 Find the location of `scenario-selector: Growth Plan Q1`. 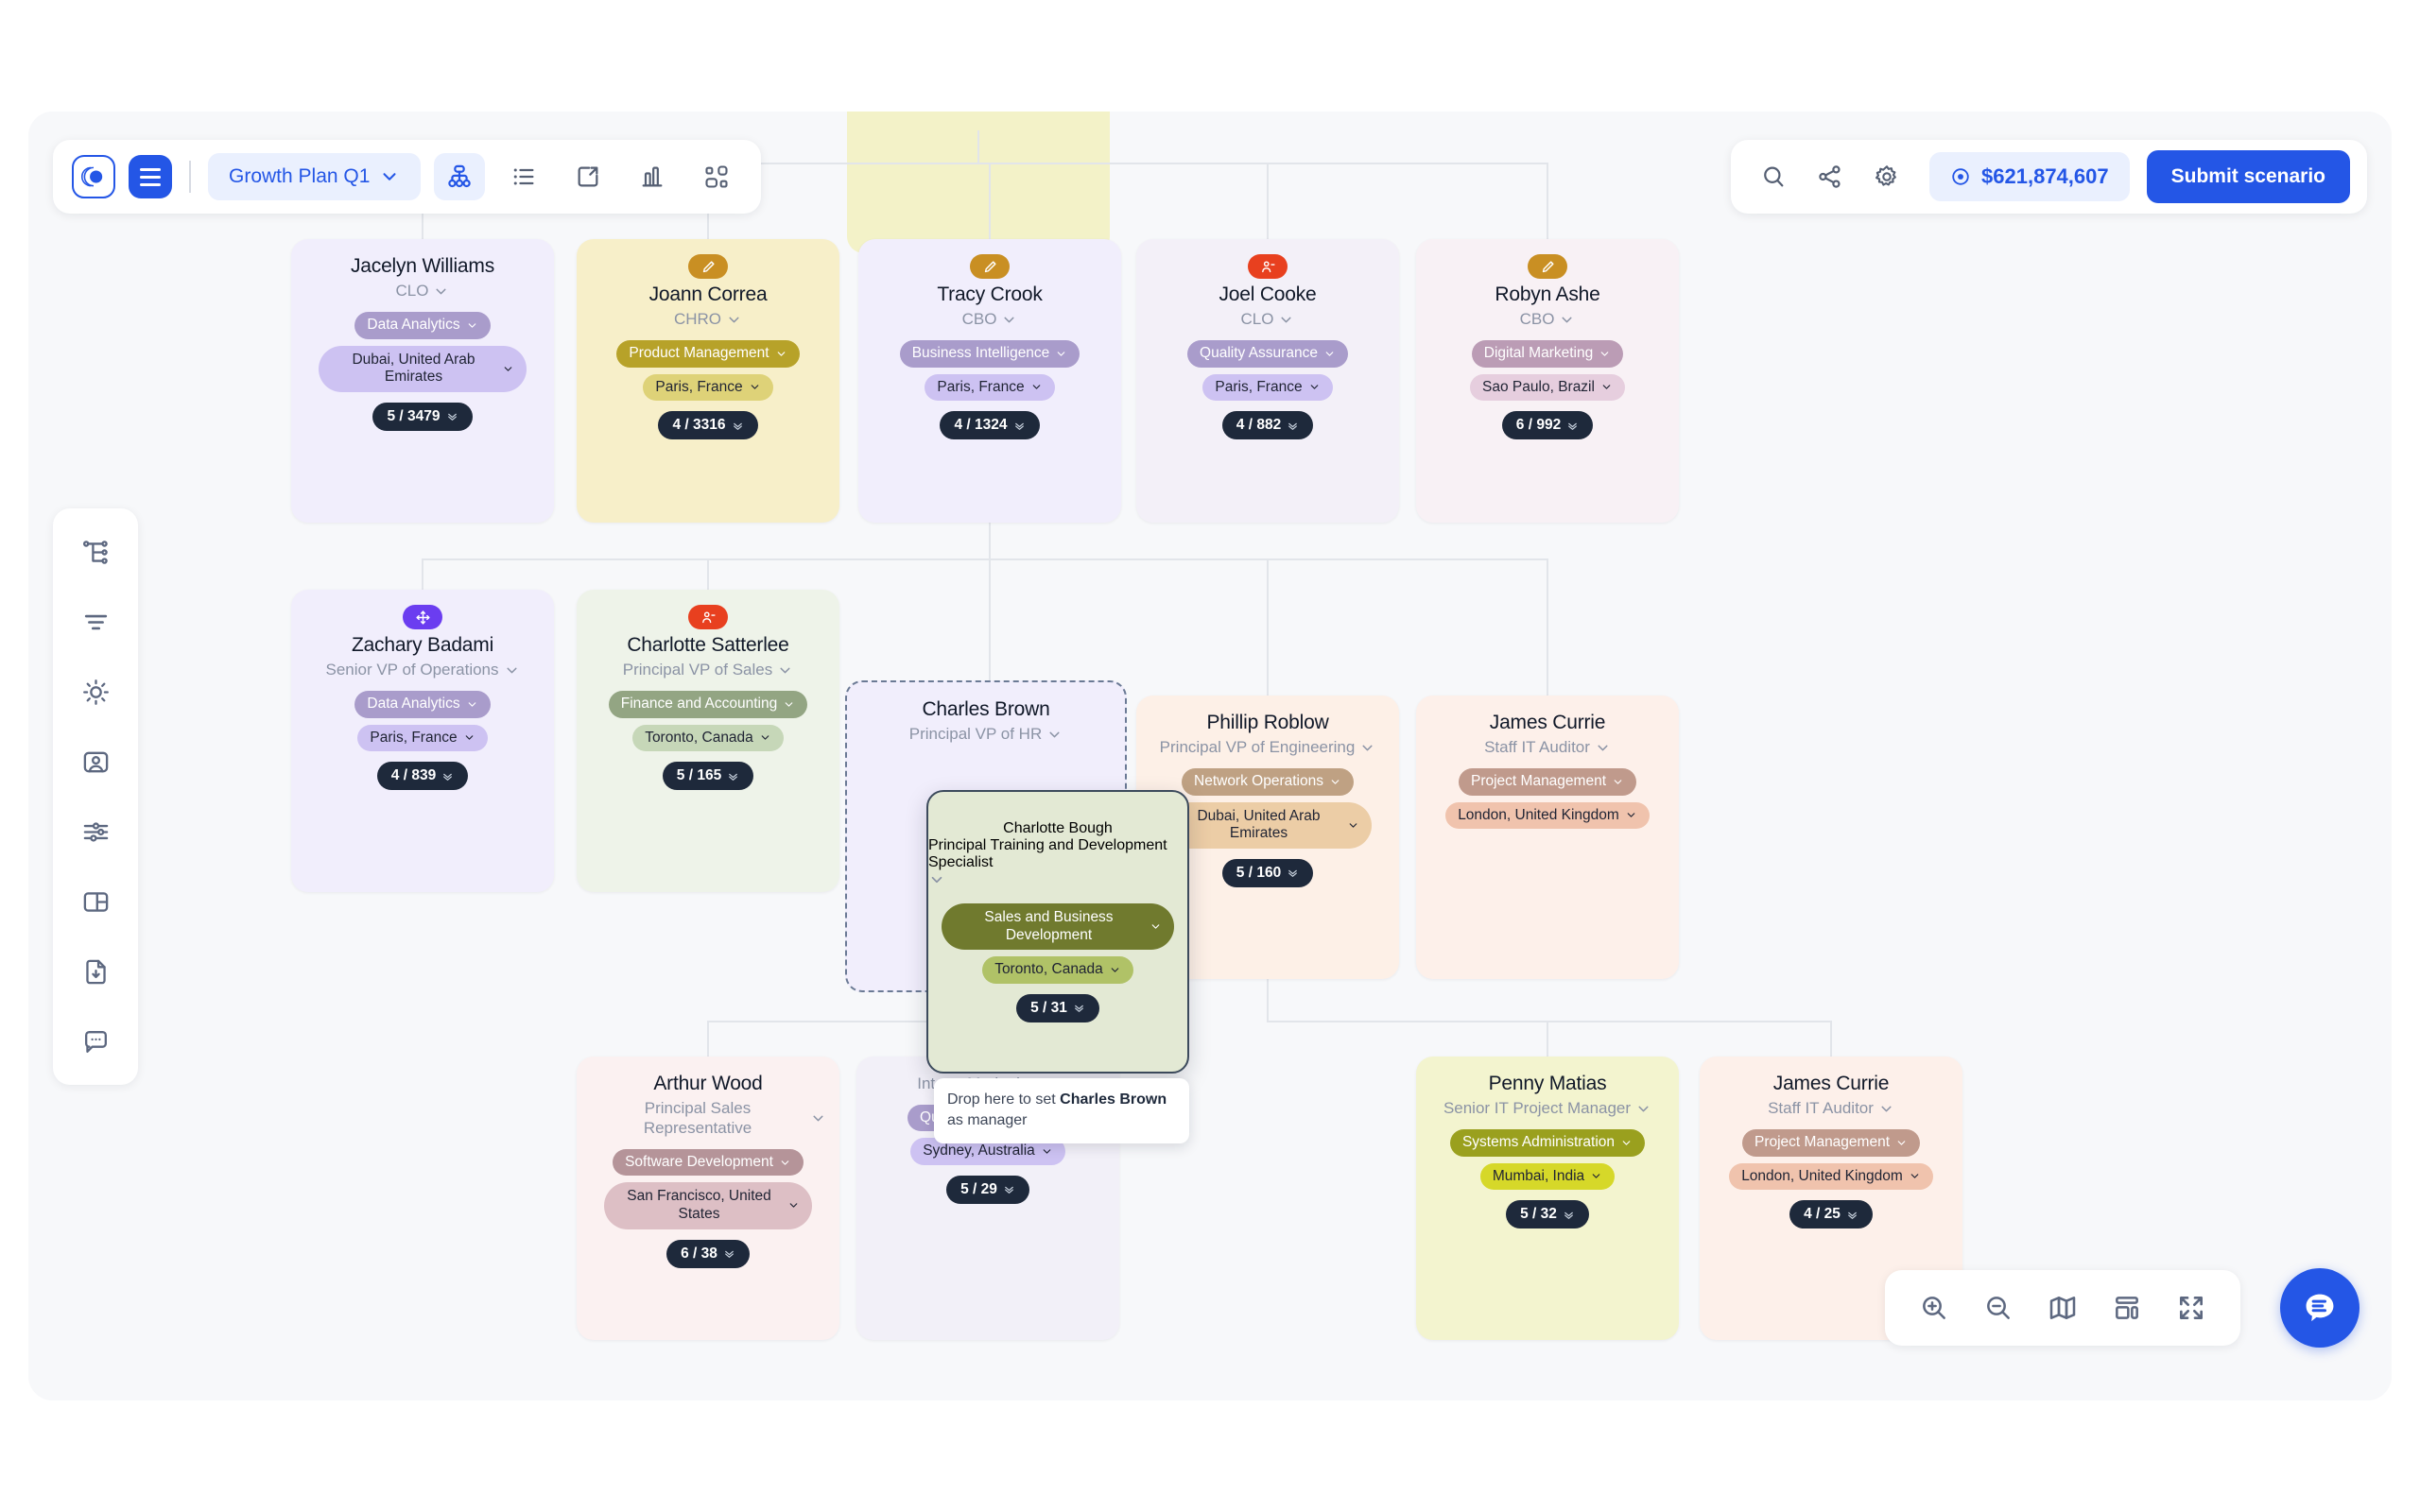

scenario-selector: Growth Plan Q1 is located at coordinates (315, 176).